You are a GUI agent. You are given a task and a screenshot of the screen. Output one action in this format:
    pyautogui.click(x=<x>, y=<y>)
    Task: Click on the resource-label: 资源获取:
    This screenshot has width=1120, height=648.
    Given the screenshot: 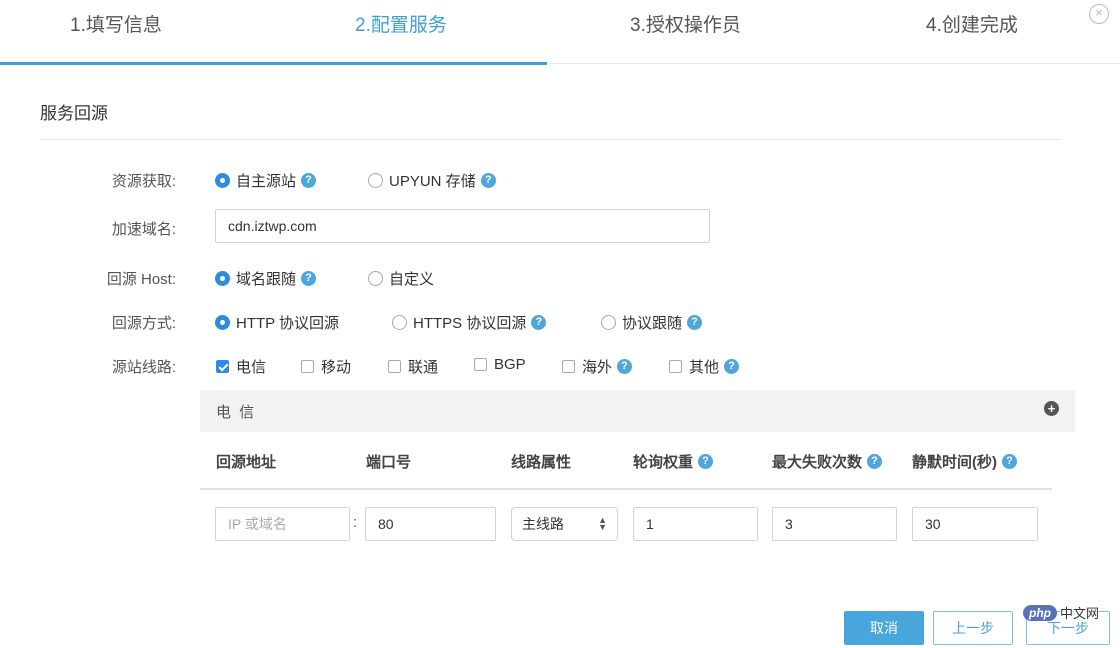 What is the action you would take?
    pyautogui.click(x=143, y=181)
    